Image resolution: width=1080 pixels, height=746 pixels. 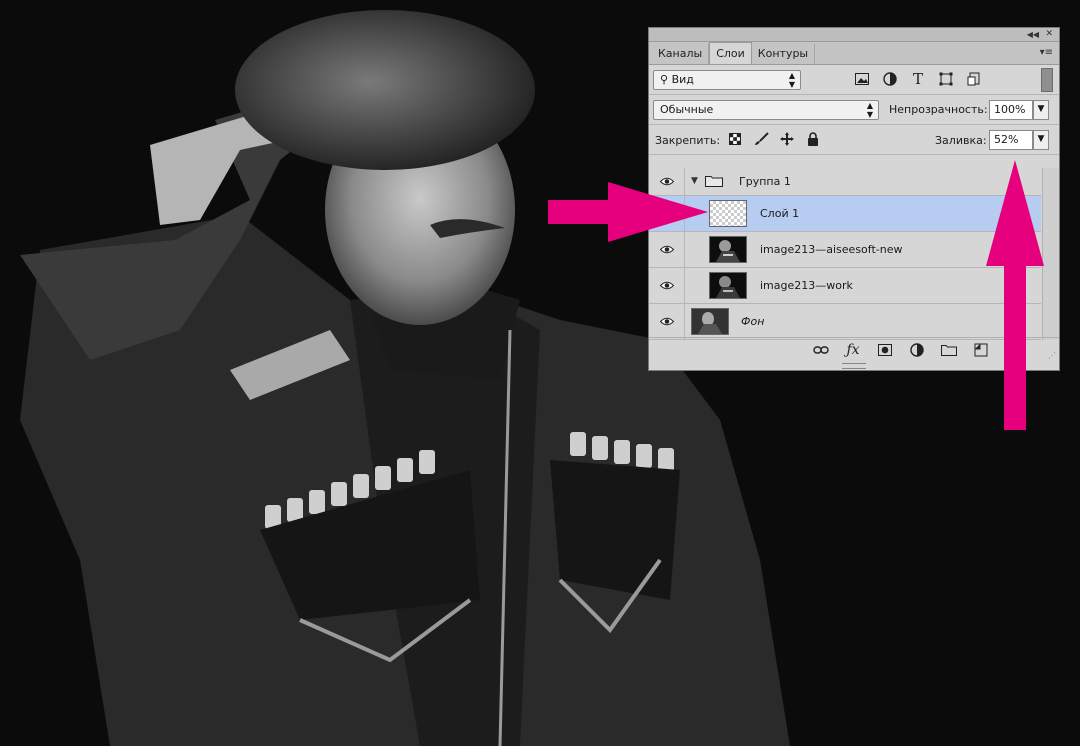 I want to click on filter-row: ⚲ Вид ▲ ▼ T, so click(x=854, y=80).